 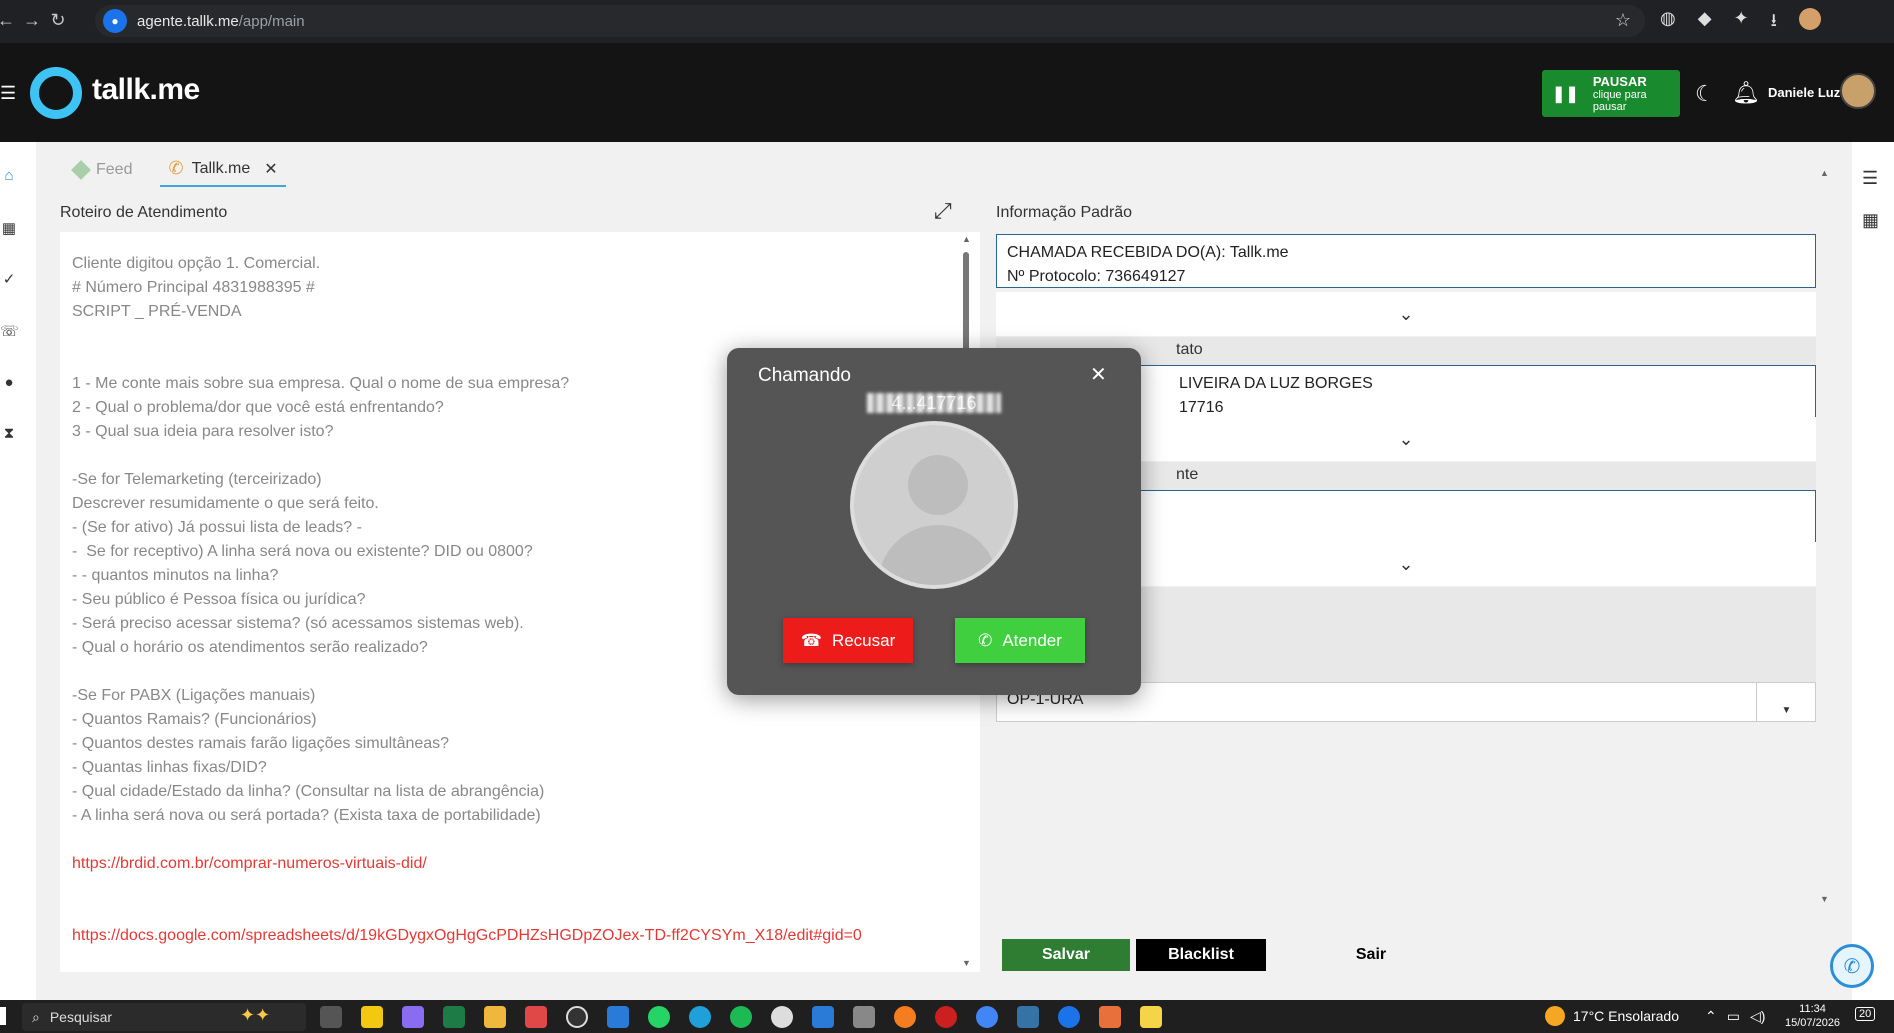 What do you see at coordinates (103, 169) in the screenshot?
I see `tab-feed: Feed` at bounding box center [103, 169].